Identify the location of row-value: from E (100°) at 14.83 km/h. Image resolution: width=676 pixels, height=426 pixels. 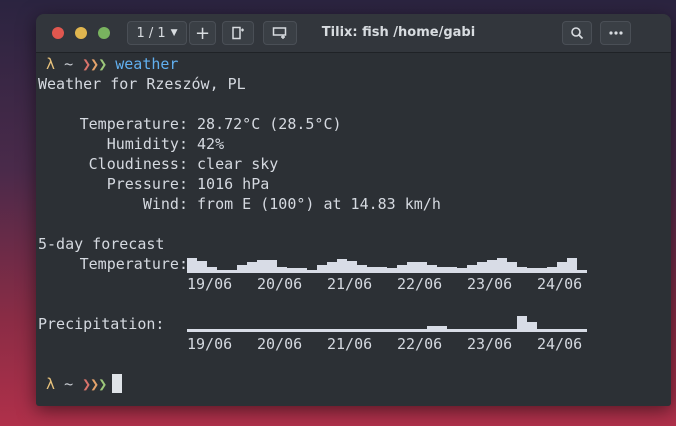
(319, 204).